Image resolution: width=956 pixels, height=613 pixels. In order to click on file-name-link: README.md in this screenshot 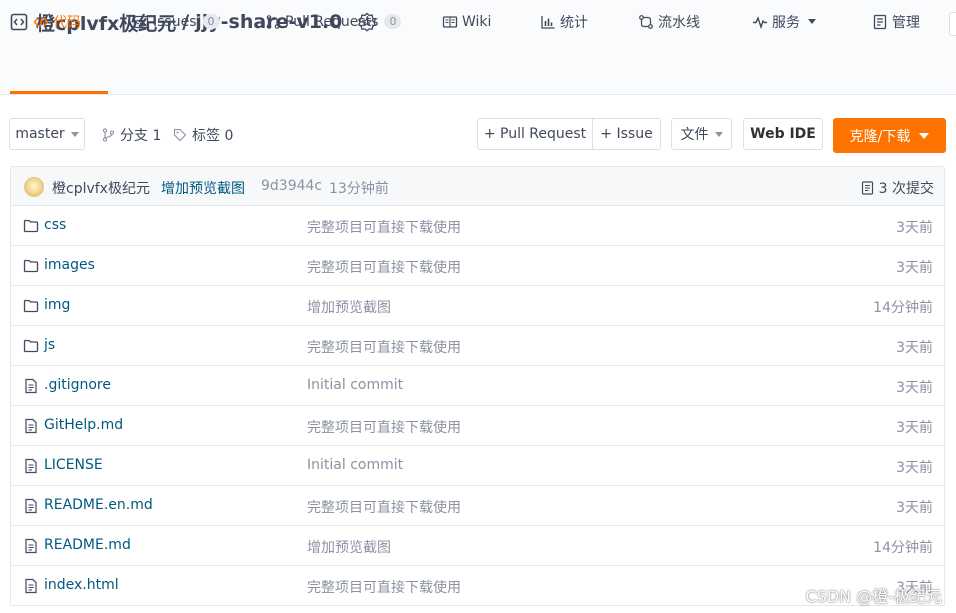, I will do `click(87, 545)`.